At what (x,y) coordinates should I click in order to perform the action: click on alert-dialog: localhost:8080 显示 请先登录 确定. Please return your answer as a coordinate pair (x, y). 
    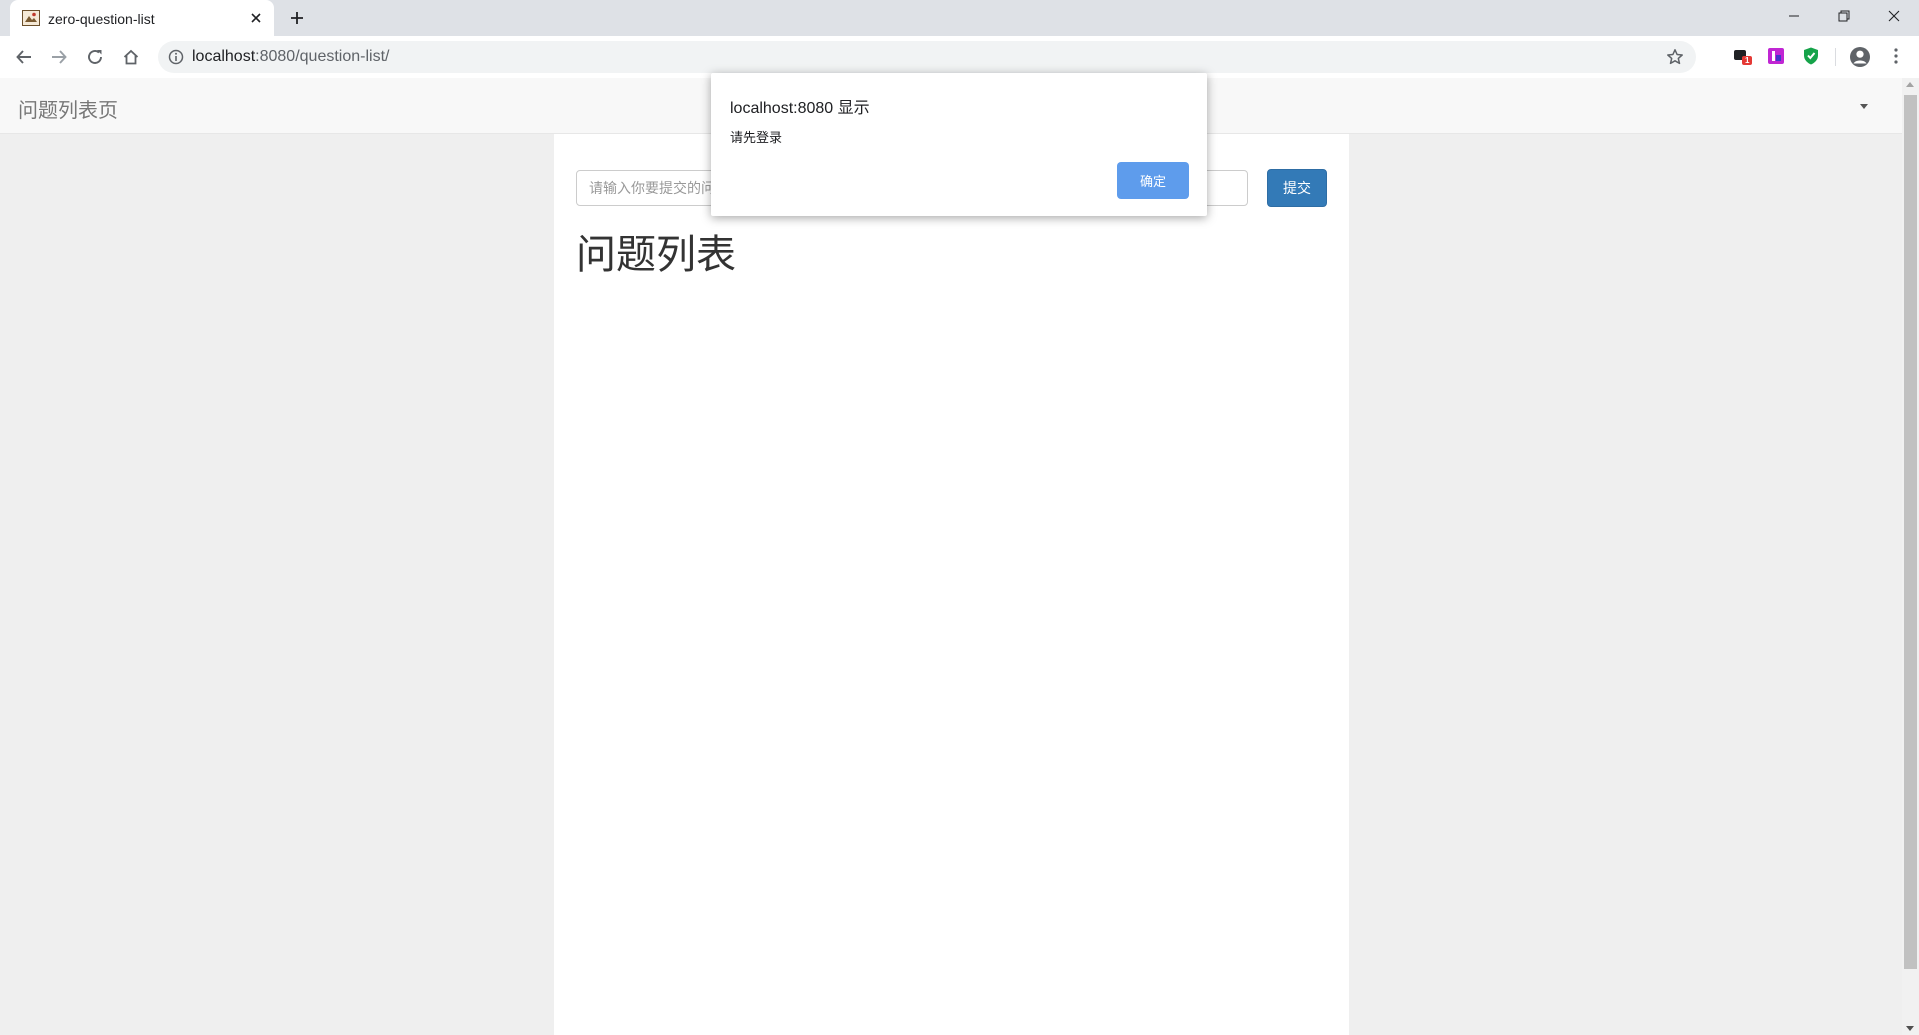
    Looking at the image, I should click on (959, 144).